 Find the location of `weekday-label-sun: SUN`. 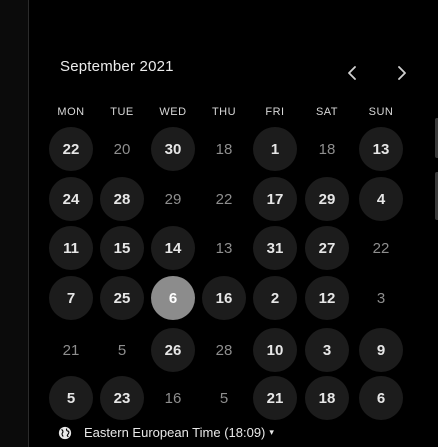

weekday-label-sun: SUN is located at coordinates (381, 112).